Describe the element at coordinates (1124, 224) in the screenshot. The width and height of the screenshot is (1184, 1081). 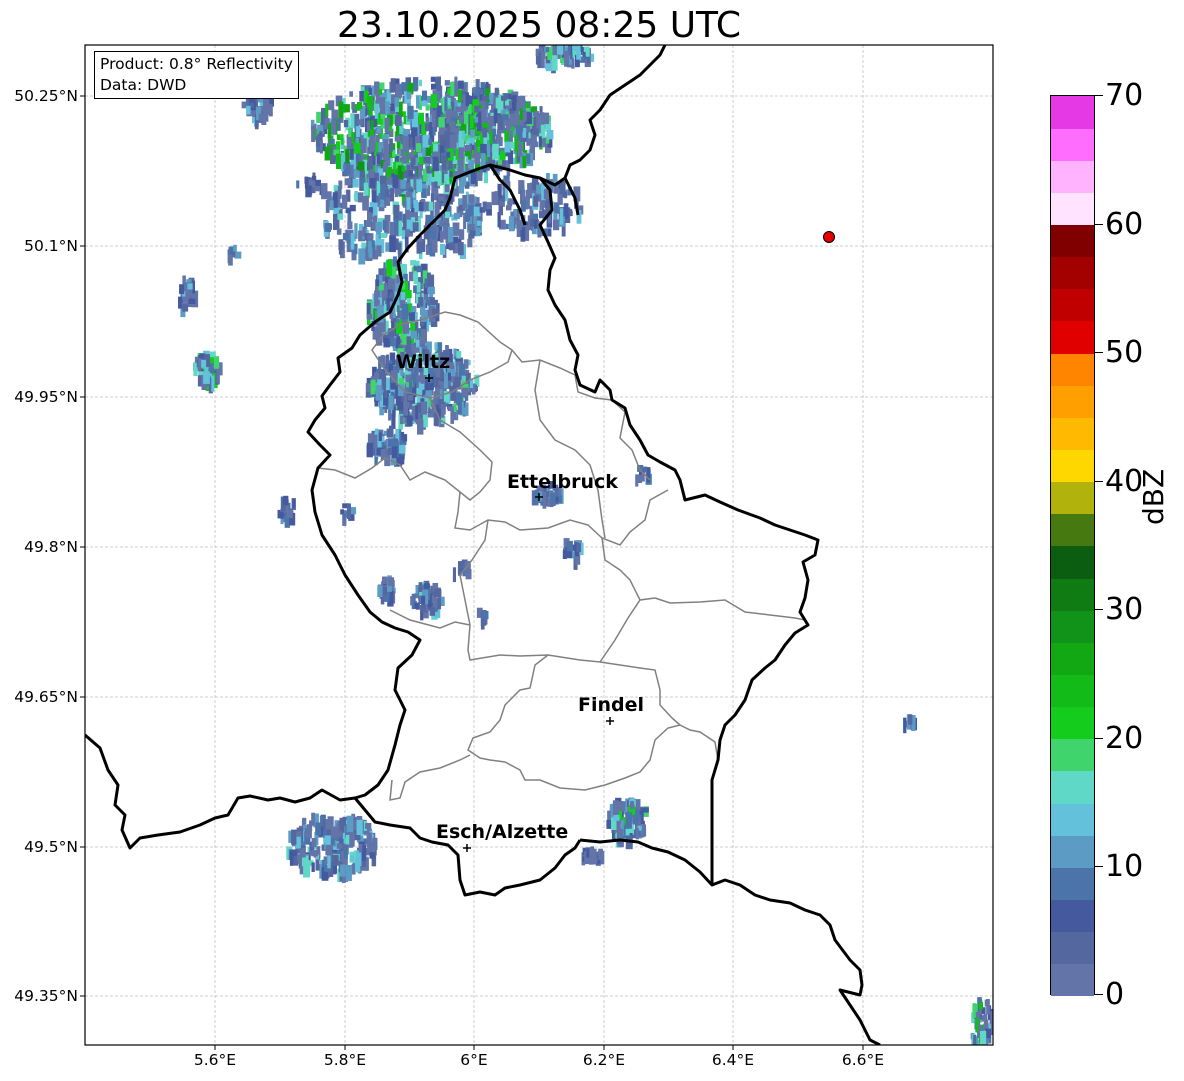
I see `colorbar-tick-label: 60` at that location.